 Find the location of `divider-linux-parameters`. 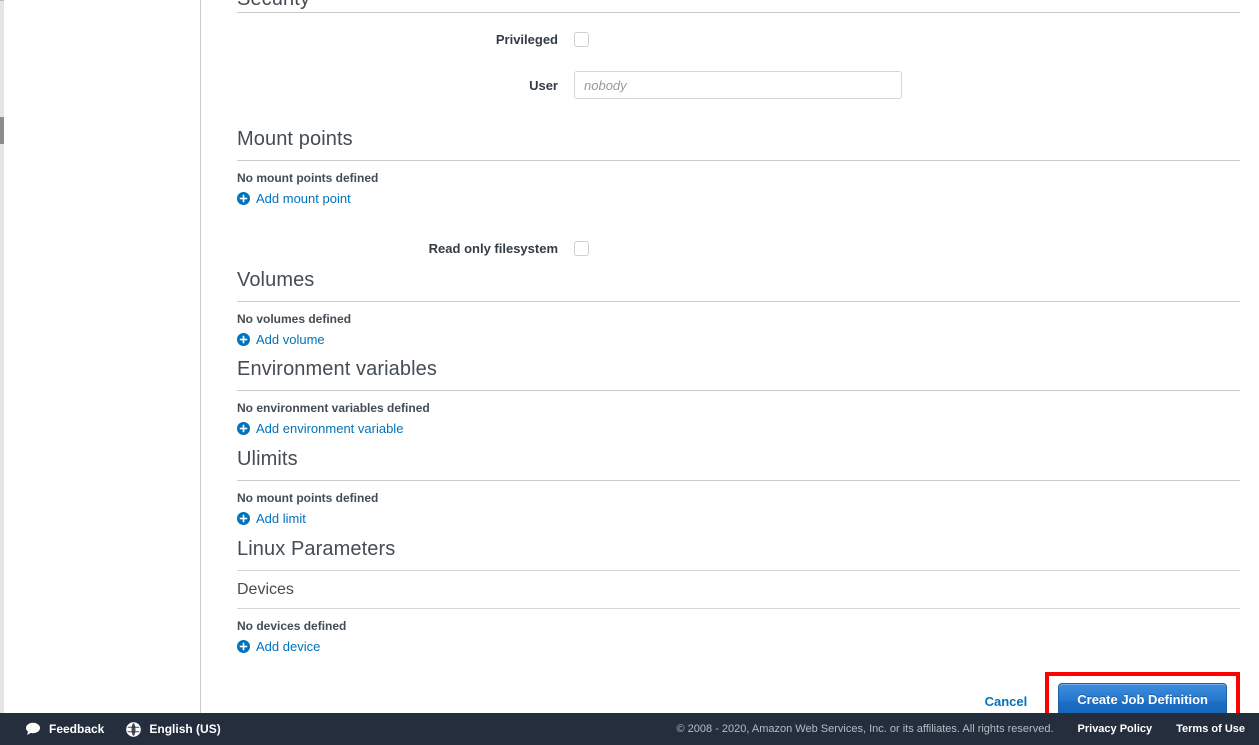

divider-linux-parameters is located at coordinates (738, 570).